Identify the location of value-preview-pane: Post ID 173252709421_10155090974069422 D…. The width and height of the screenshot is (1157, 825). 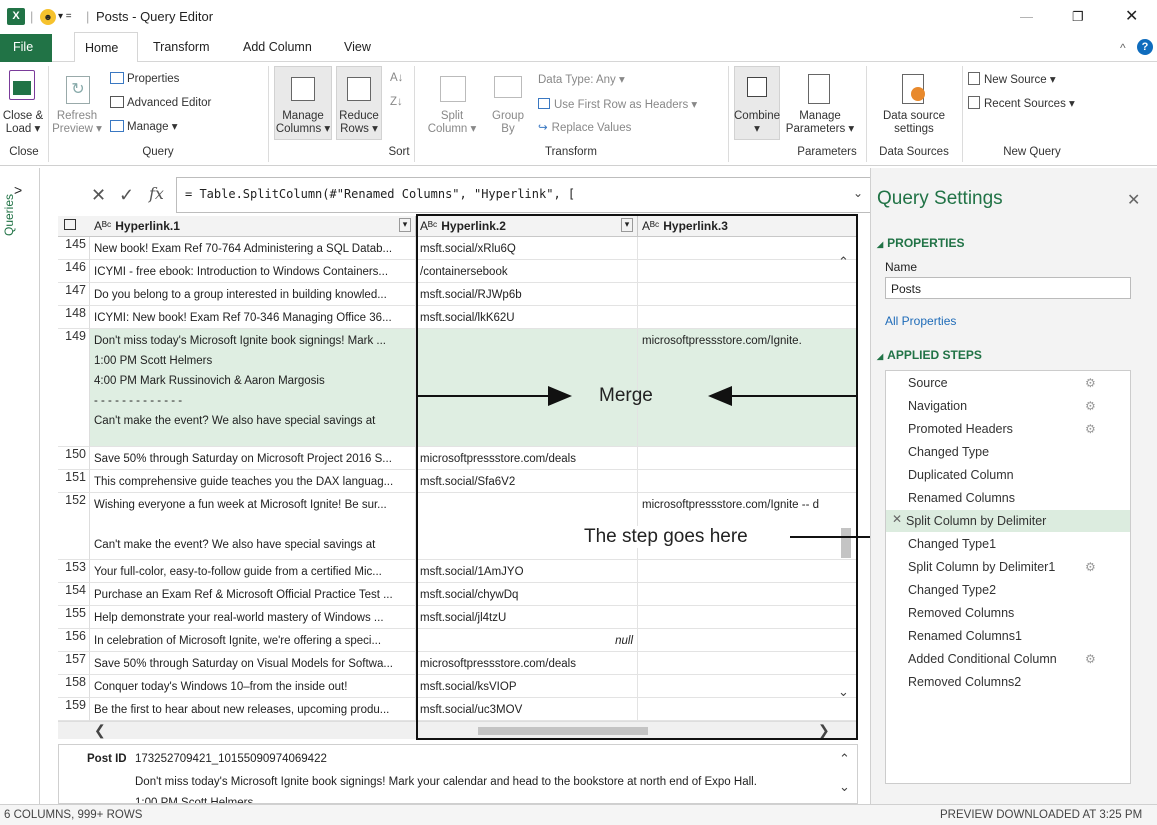
(458, 774).